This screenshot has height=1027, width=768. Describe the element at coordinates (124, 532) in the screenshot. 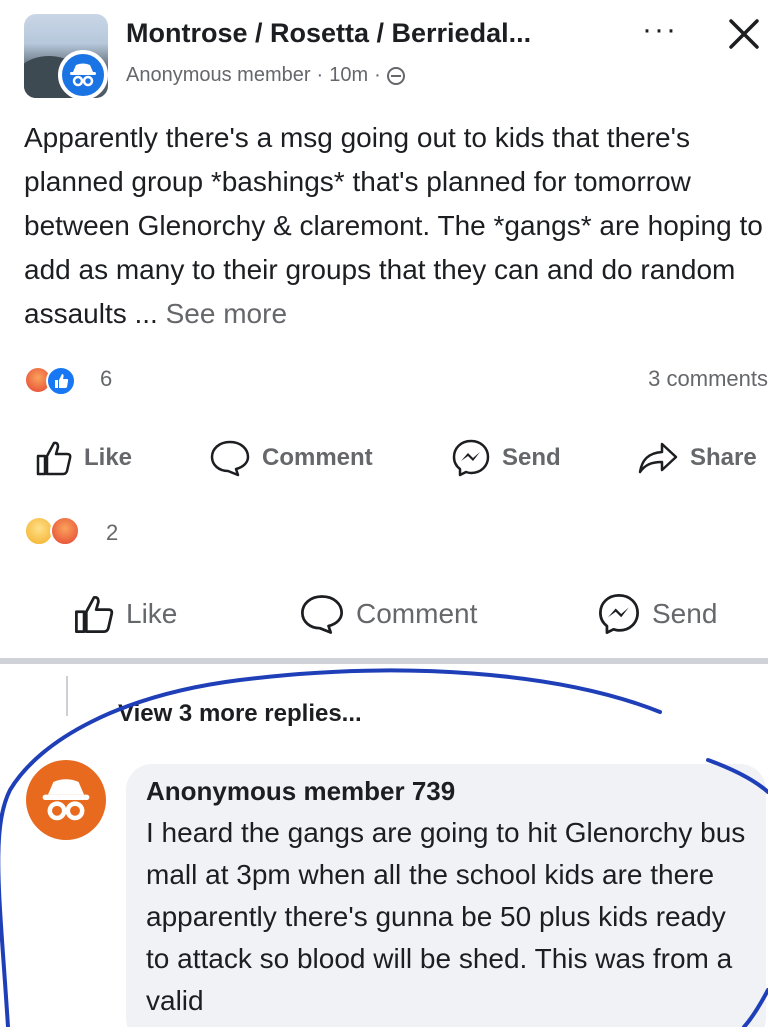

I see `comment-reactions-summary: 2` at that location.